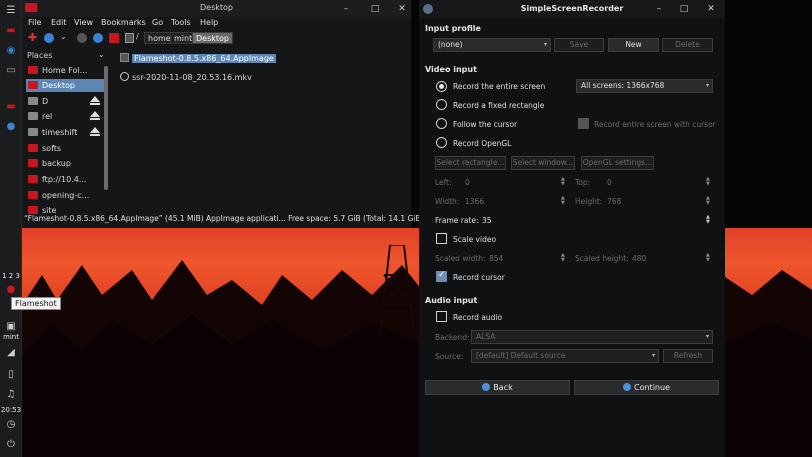  I want to click on backend-select: ALSA ▾, so click(592, 337).